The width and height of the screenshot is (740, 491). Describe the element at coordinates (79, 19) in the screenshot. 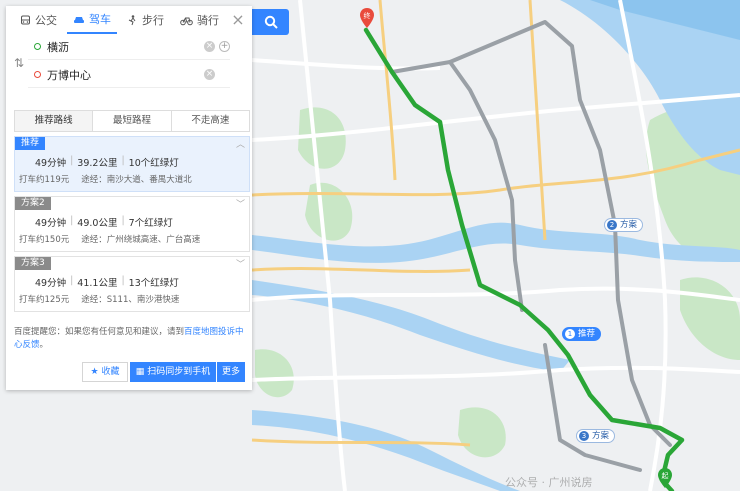

I see `car-icon` at that location.